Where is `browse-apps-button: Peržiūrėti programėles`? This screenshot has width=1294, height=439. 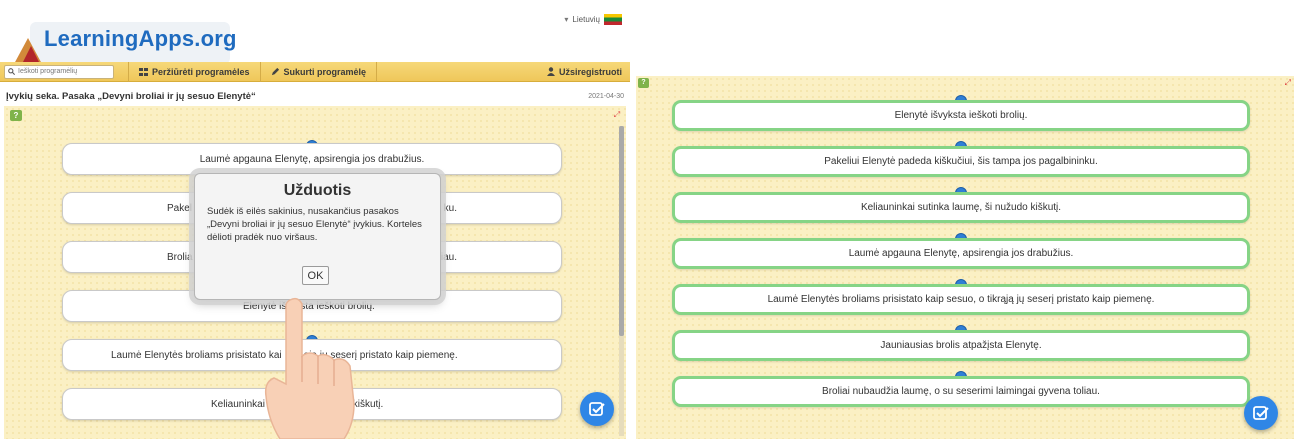
browse-apps-button: Peržiūrėti programėles is located at coordinates (194, 71).